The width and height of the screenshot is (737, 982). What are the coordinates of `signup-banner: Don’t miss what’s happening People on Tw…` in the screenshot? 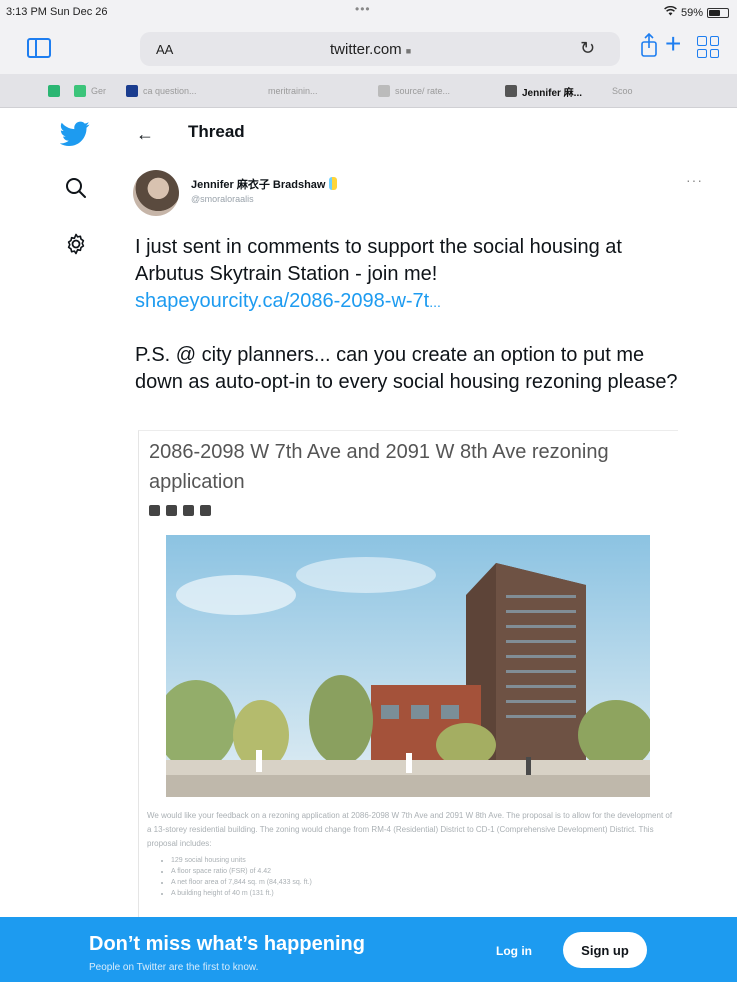 It's located at (368, 949).